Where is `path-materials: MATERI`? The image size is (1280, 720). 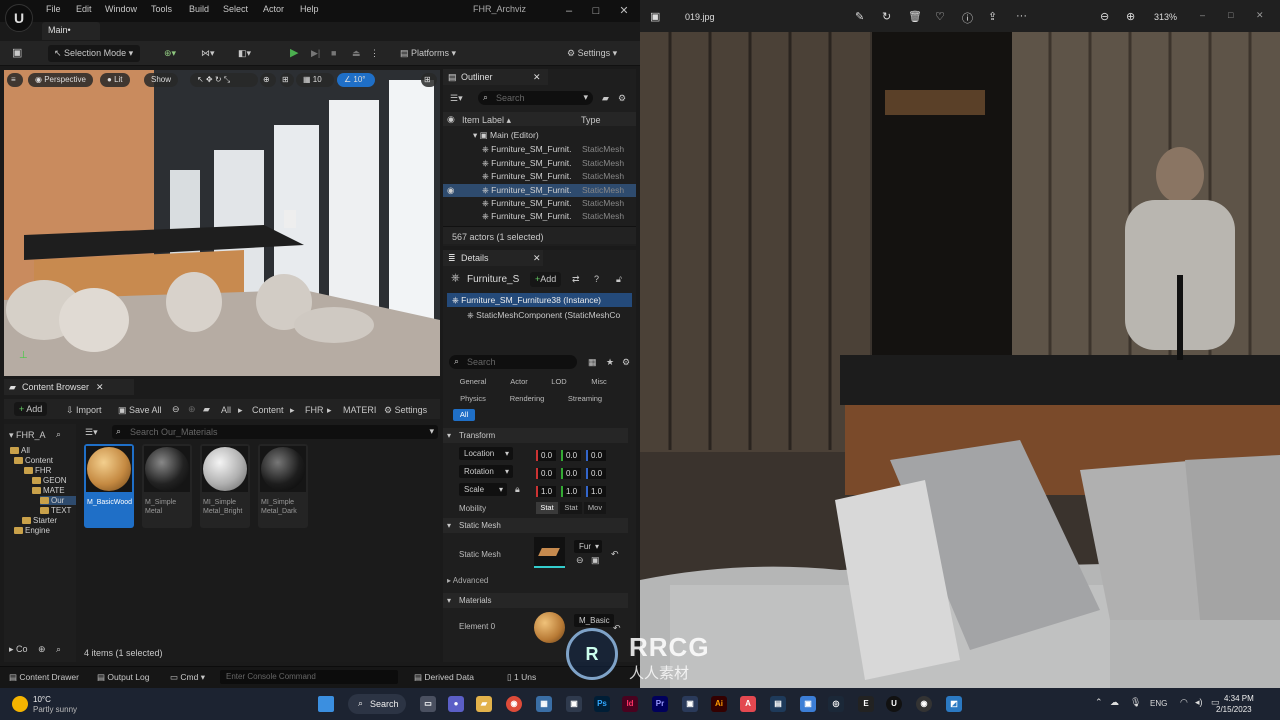 path-materials: MATERI is located at coordinates (359, 410).